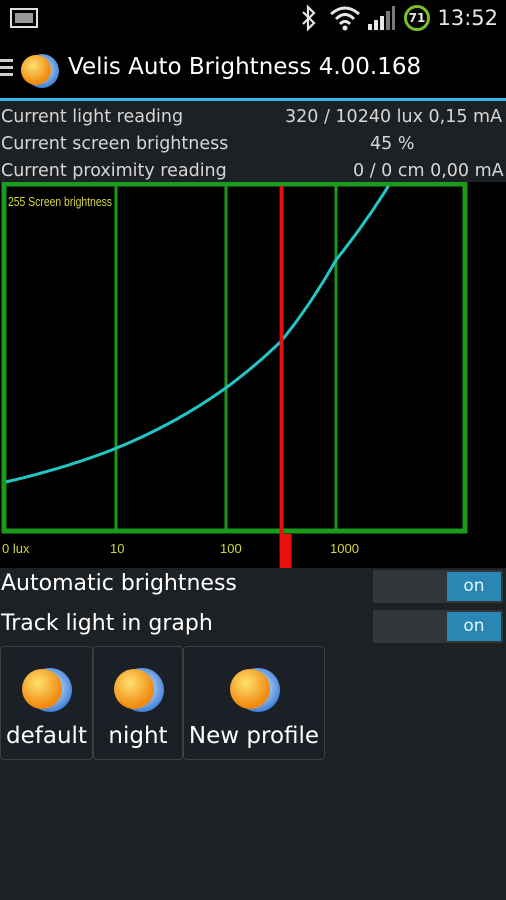  Describe the element at coordinates (467, 18) in the screenshot. I see `clock: 13:52` at that location.